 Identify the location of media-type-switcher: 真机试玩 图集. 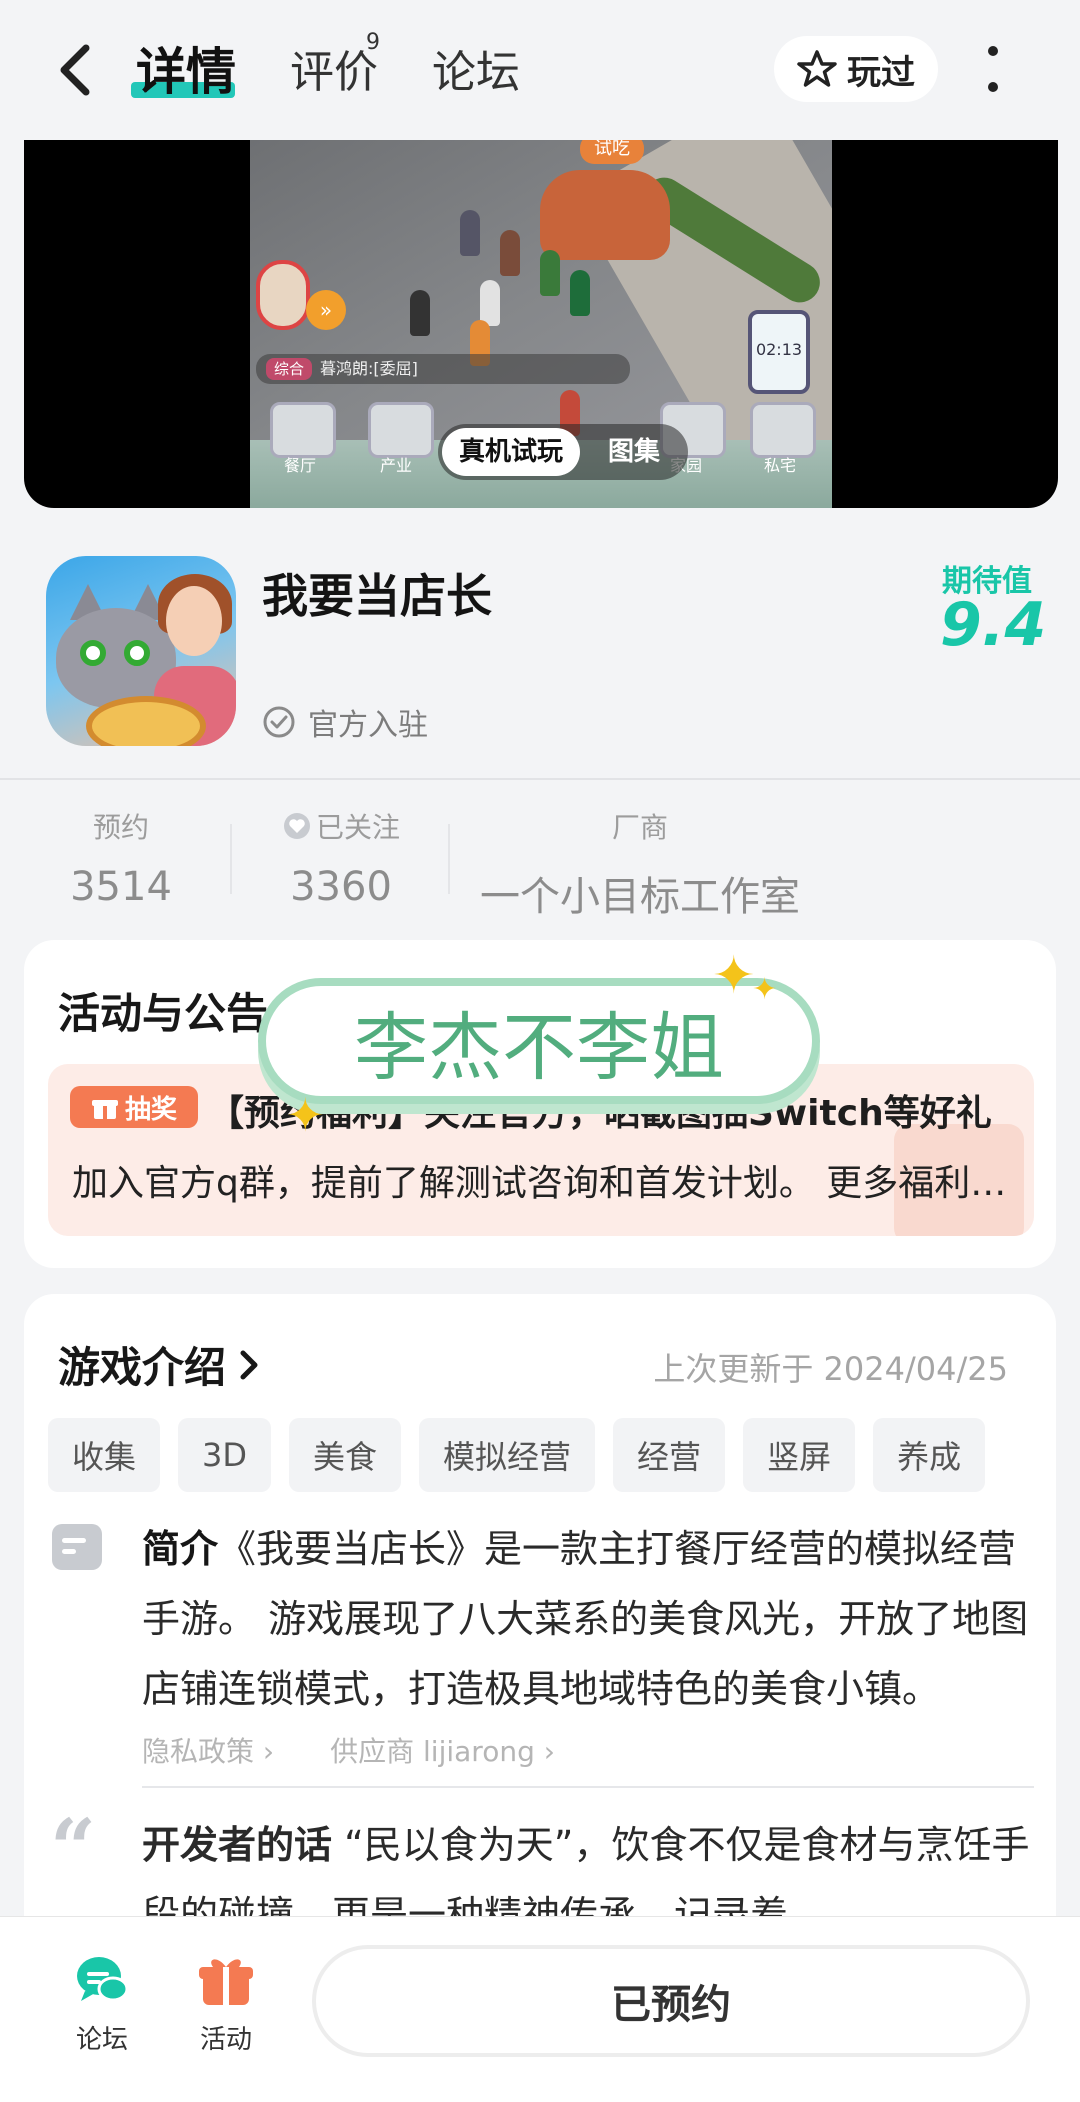
(563, 452).